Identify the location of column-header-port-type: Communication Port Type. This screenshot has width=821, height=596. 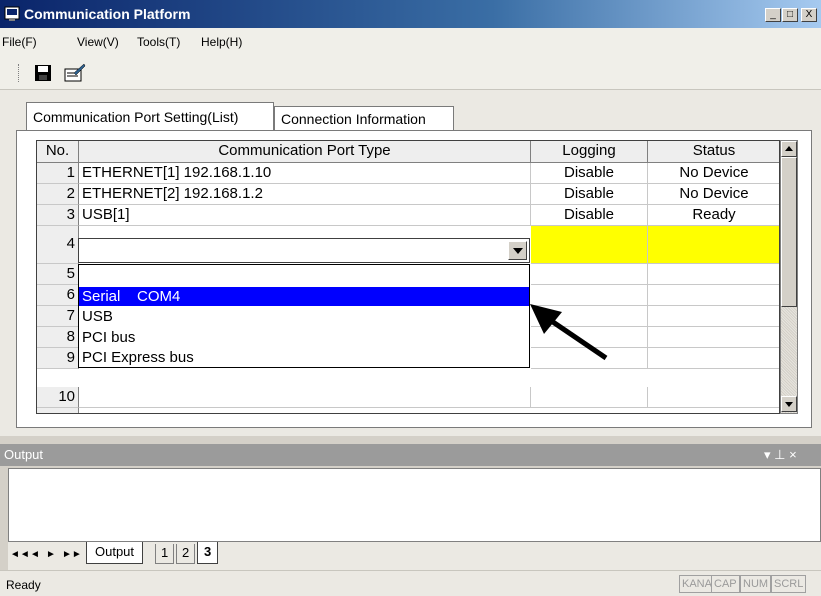
(305, 152).